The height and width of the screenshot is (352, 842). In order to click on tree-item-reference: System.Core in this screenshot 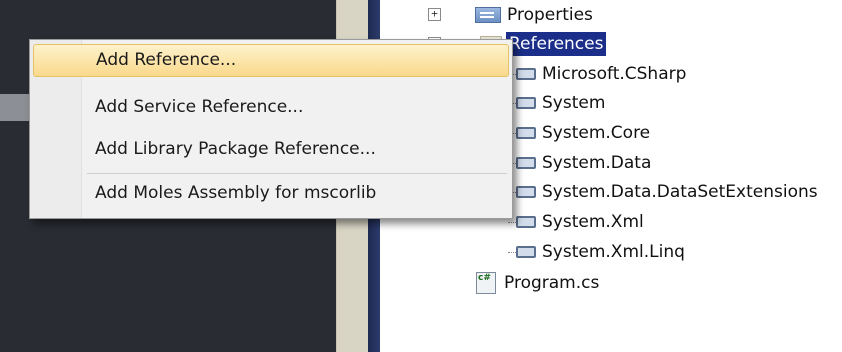, I will do `click(579, 133)`.